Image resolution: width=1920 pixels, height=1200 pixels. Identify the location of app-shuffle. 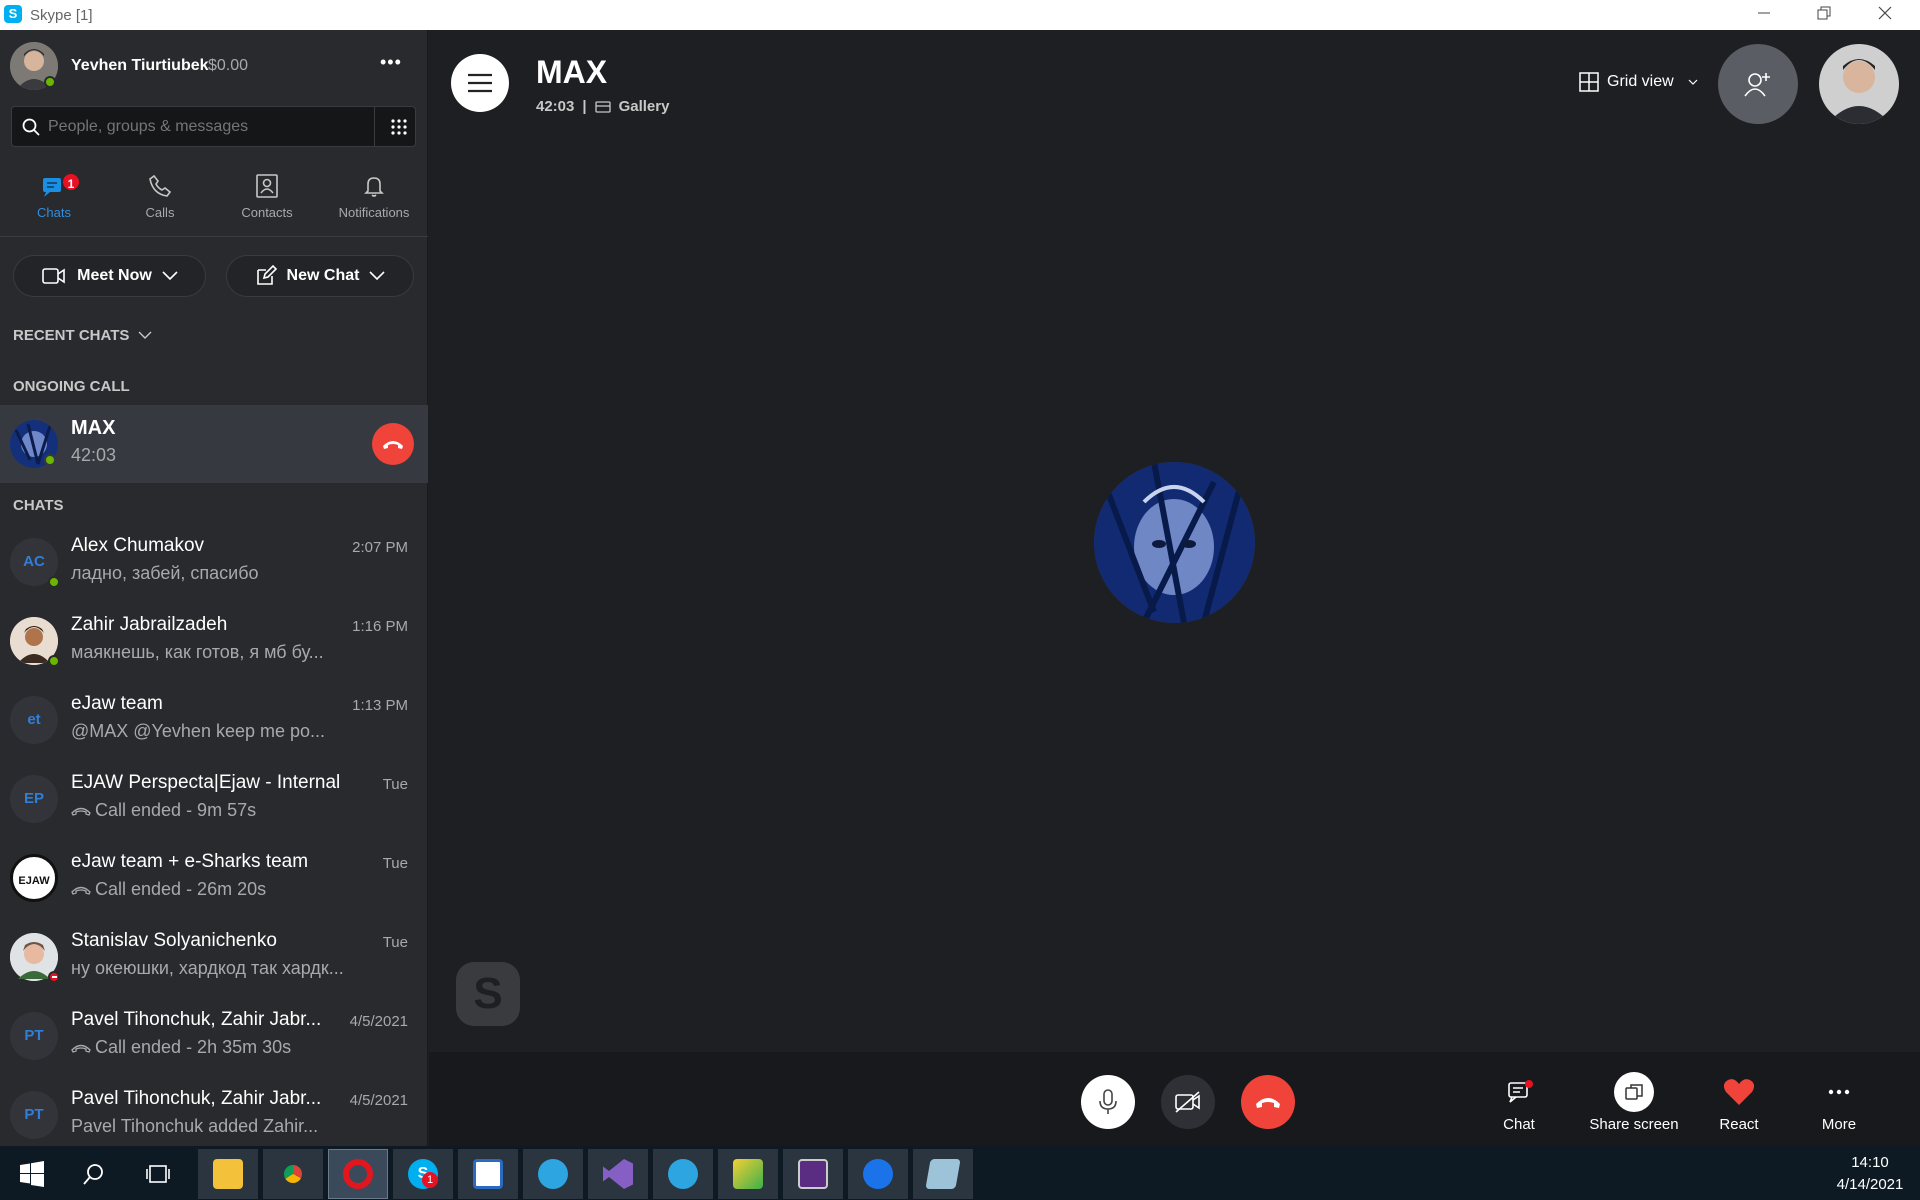
(748, 1174).